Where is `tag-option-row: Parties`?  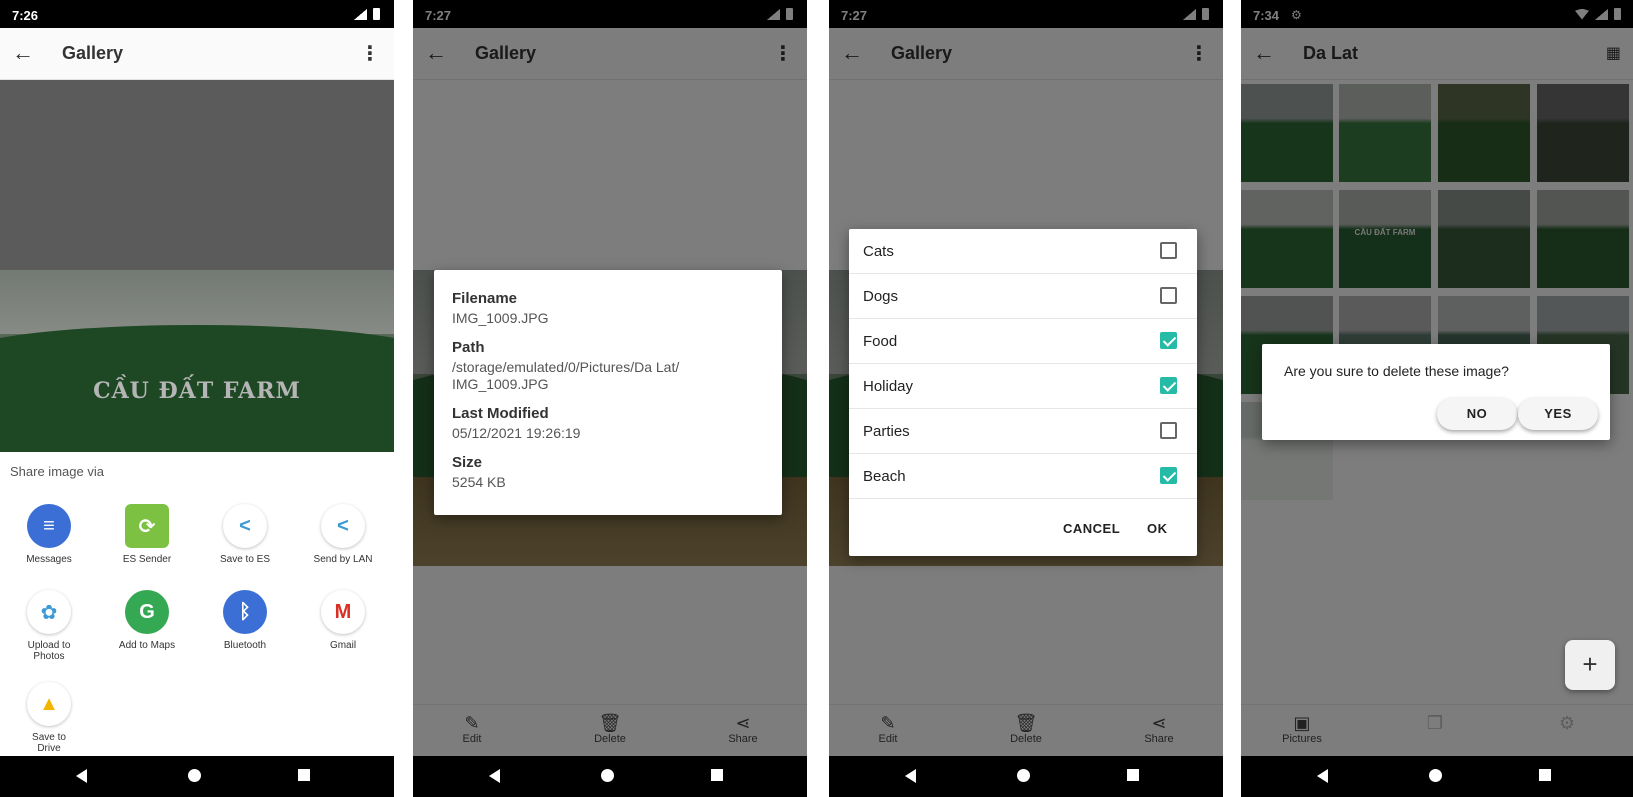 tag-option-row: Parties is located at coordinates (1023, 431).